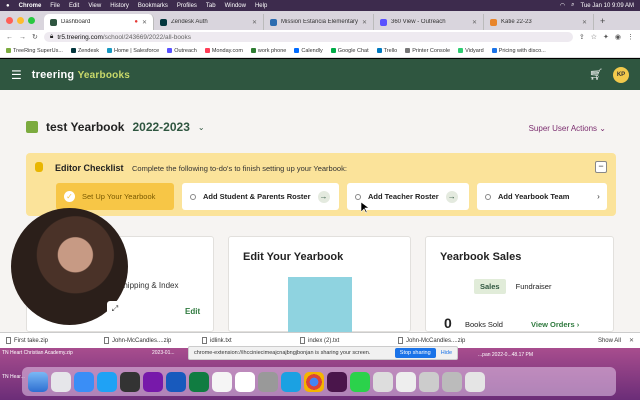 The width and height of the screenshot is (640, 400). I want to click on hamburger-menu-icon: ☰, so click(16, 75).